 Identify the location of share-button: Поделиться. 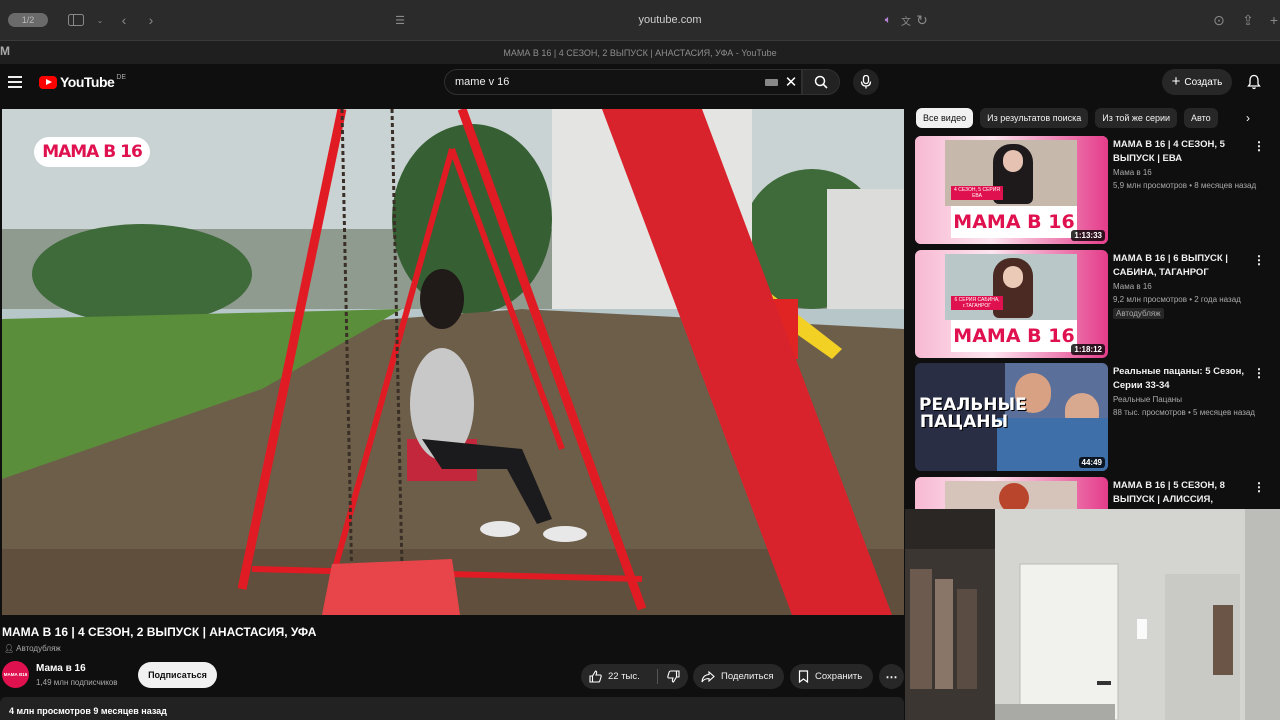
(738, 676).